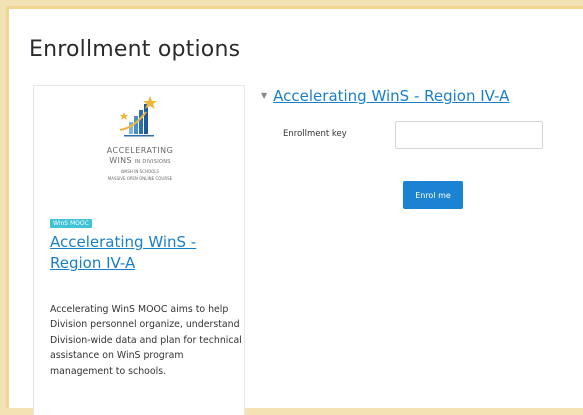 The height and width of the screenshot is (415, 583). I want to click on enrolment-section-heading: ▼ Accelerating WinS - Region IV-A, so click(385, 96).